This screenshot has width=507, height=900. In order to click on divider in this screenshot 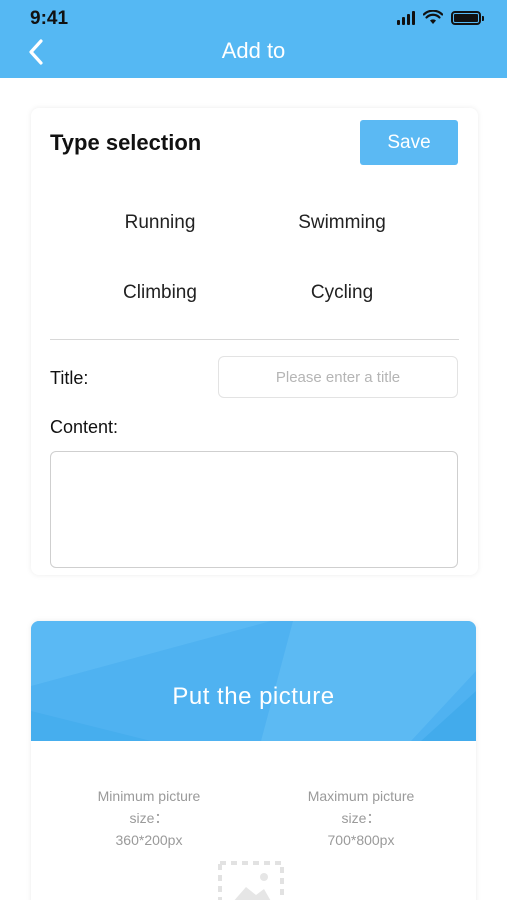, I will do `click(254, 339)`.